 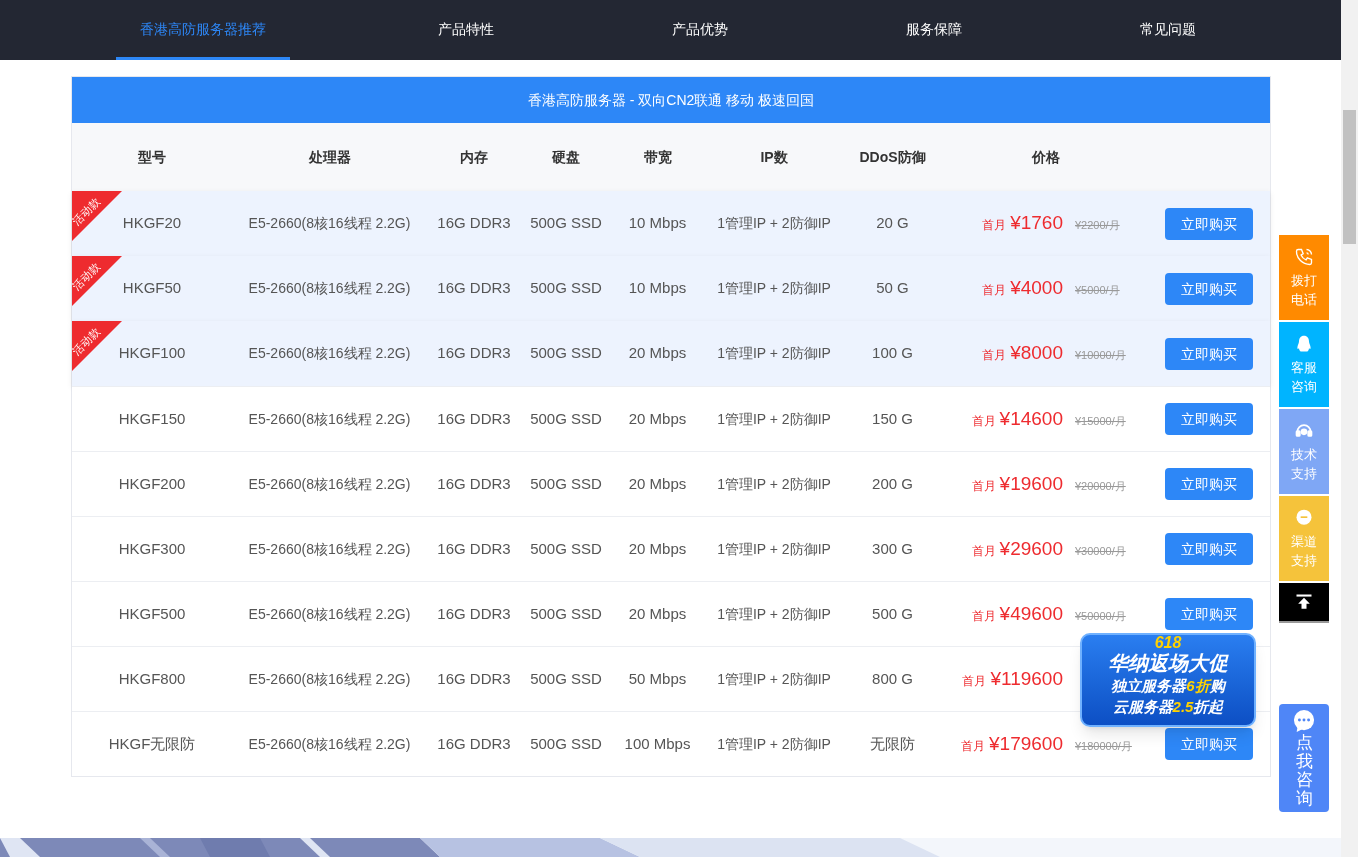 I want to click on column-header: DDoS防御, so click(x=892, y=157).